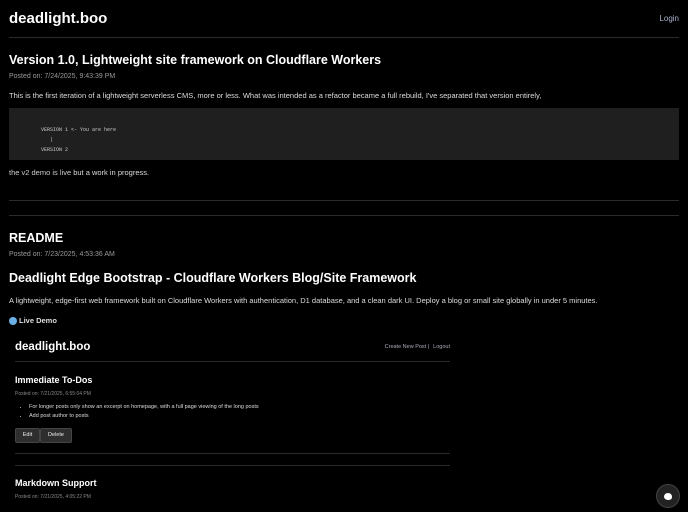 This screenshot has height=512, width=688. What do you see at coordinates (53, 347) in the screenshot?
I see `screenshot-site-title: deadlight.boo` at bounding box center [53, 347].